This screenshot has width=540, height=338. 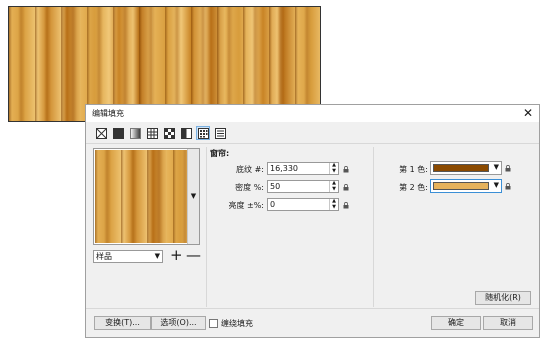 What do you see at coordinates (312, 113) in the screenshot?
I see `title-bar: 编辑填充 ✕` at bounding box center [312, 113].